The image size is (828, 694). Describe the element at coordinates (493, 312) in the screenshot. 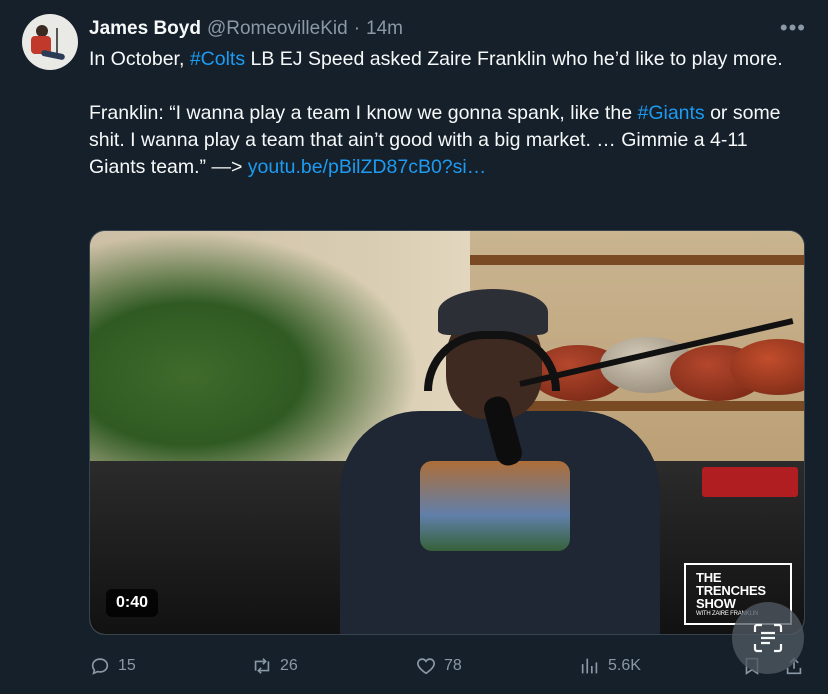

I see `person-cap` at that location.